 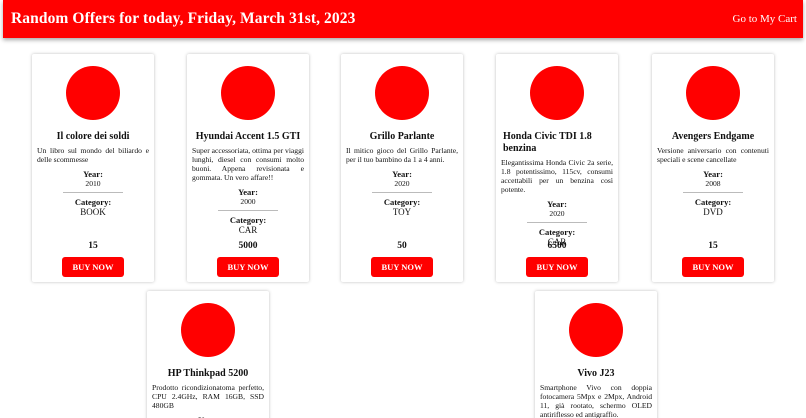 What do you see at coordinates (248, 230) in the screenshot?
I see `category-value: CAR` at bounding box center [248, 230].